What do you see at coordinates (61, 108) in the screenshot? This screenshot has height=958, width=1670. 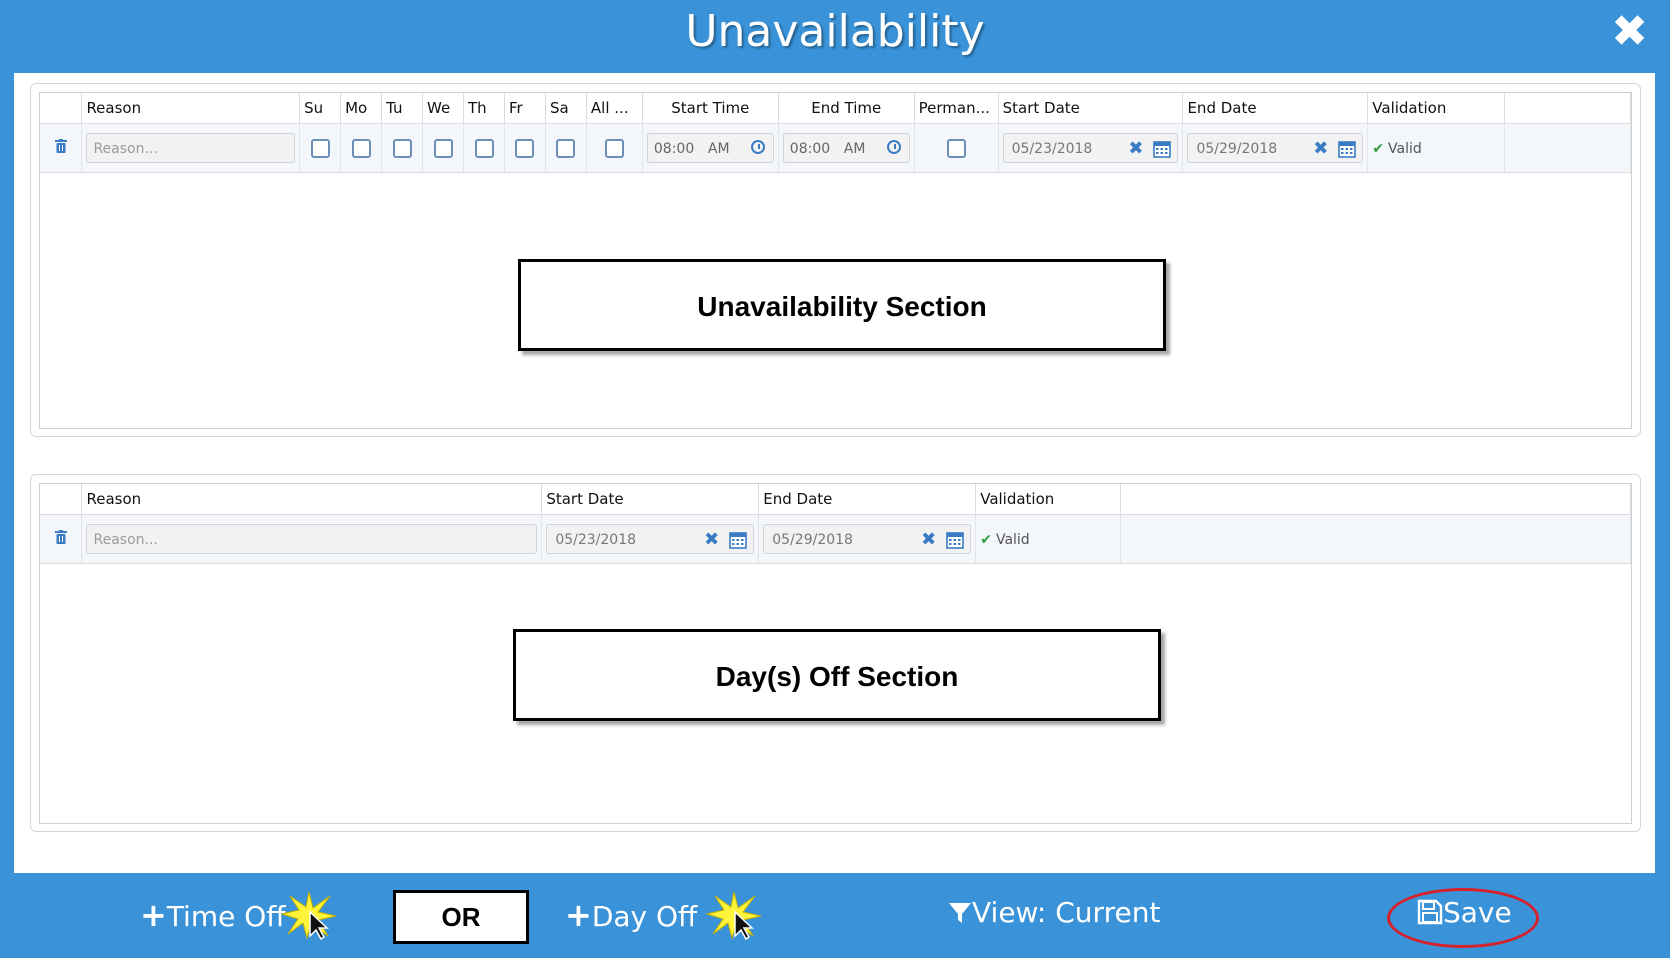 I see `col-delete` at bounding box center [61, 108].